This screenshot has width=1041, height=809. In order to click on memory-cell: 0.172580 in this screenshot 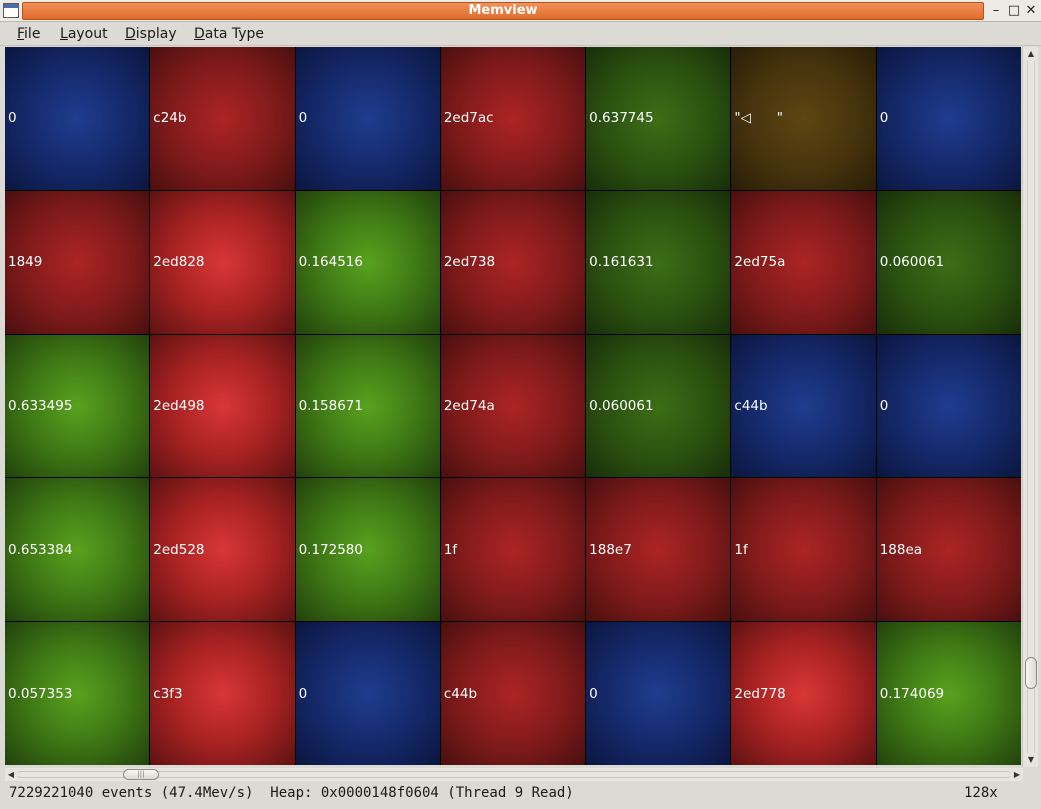, I will do `click(367, 550)`.